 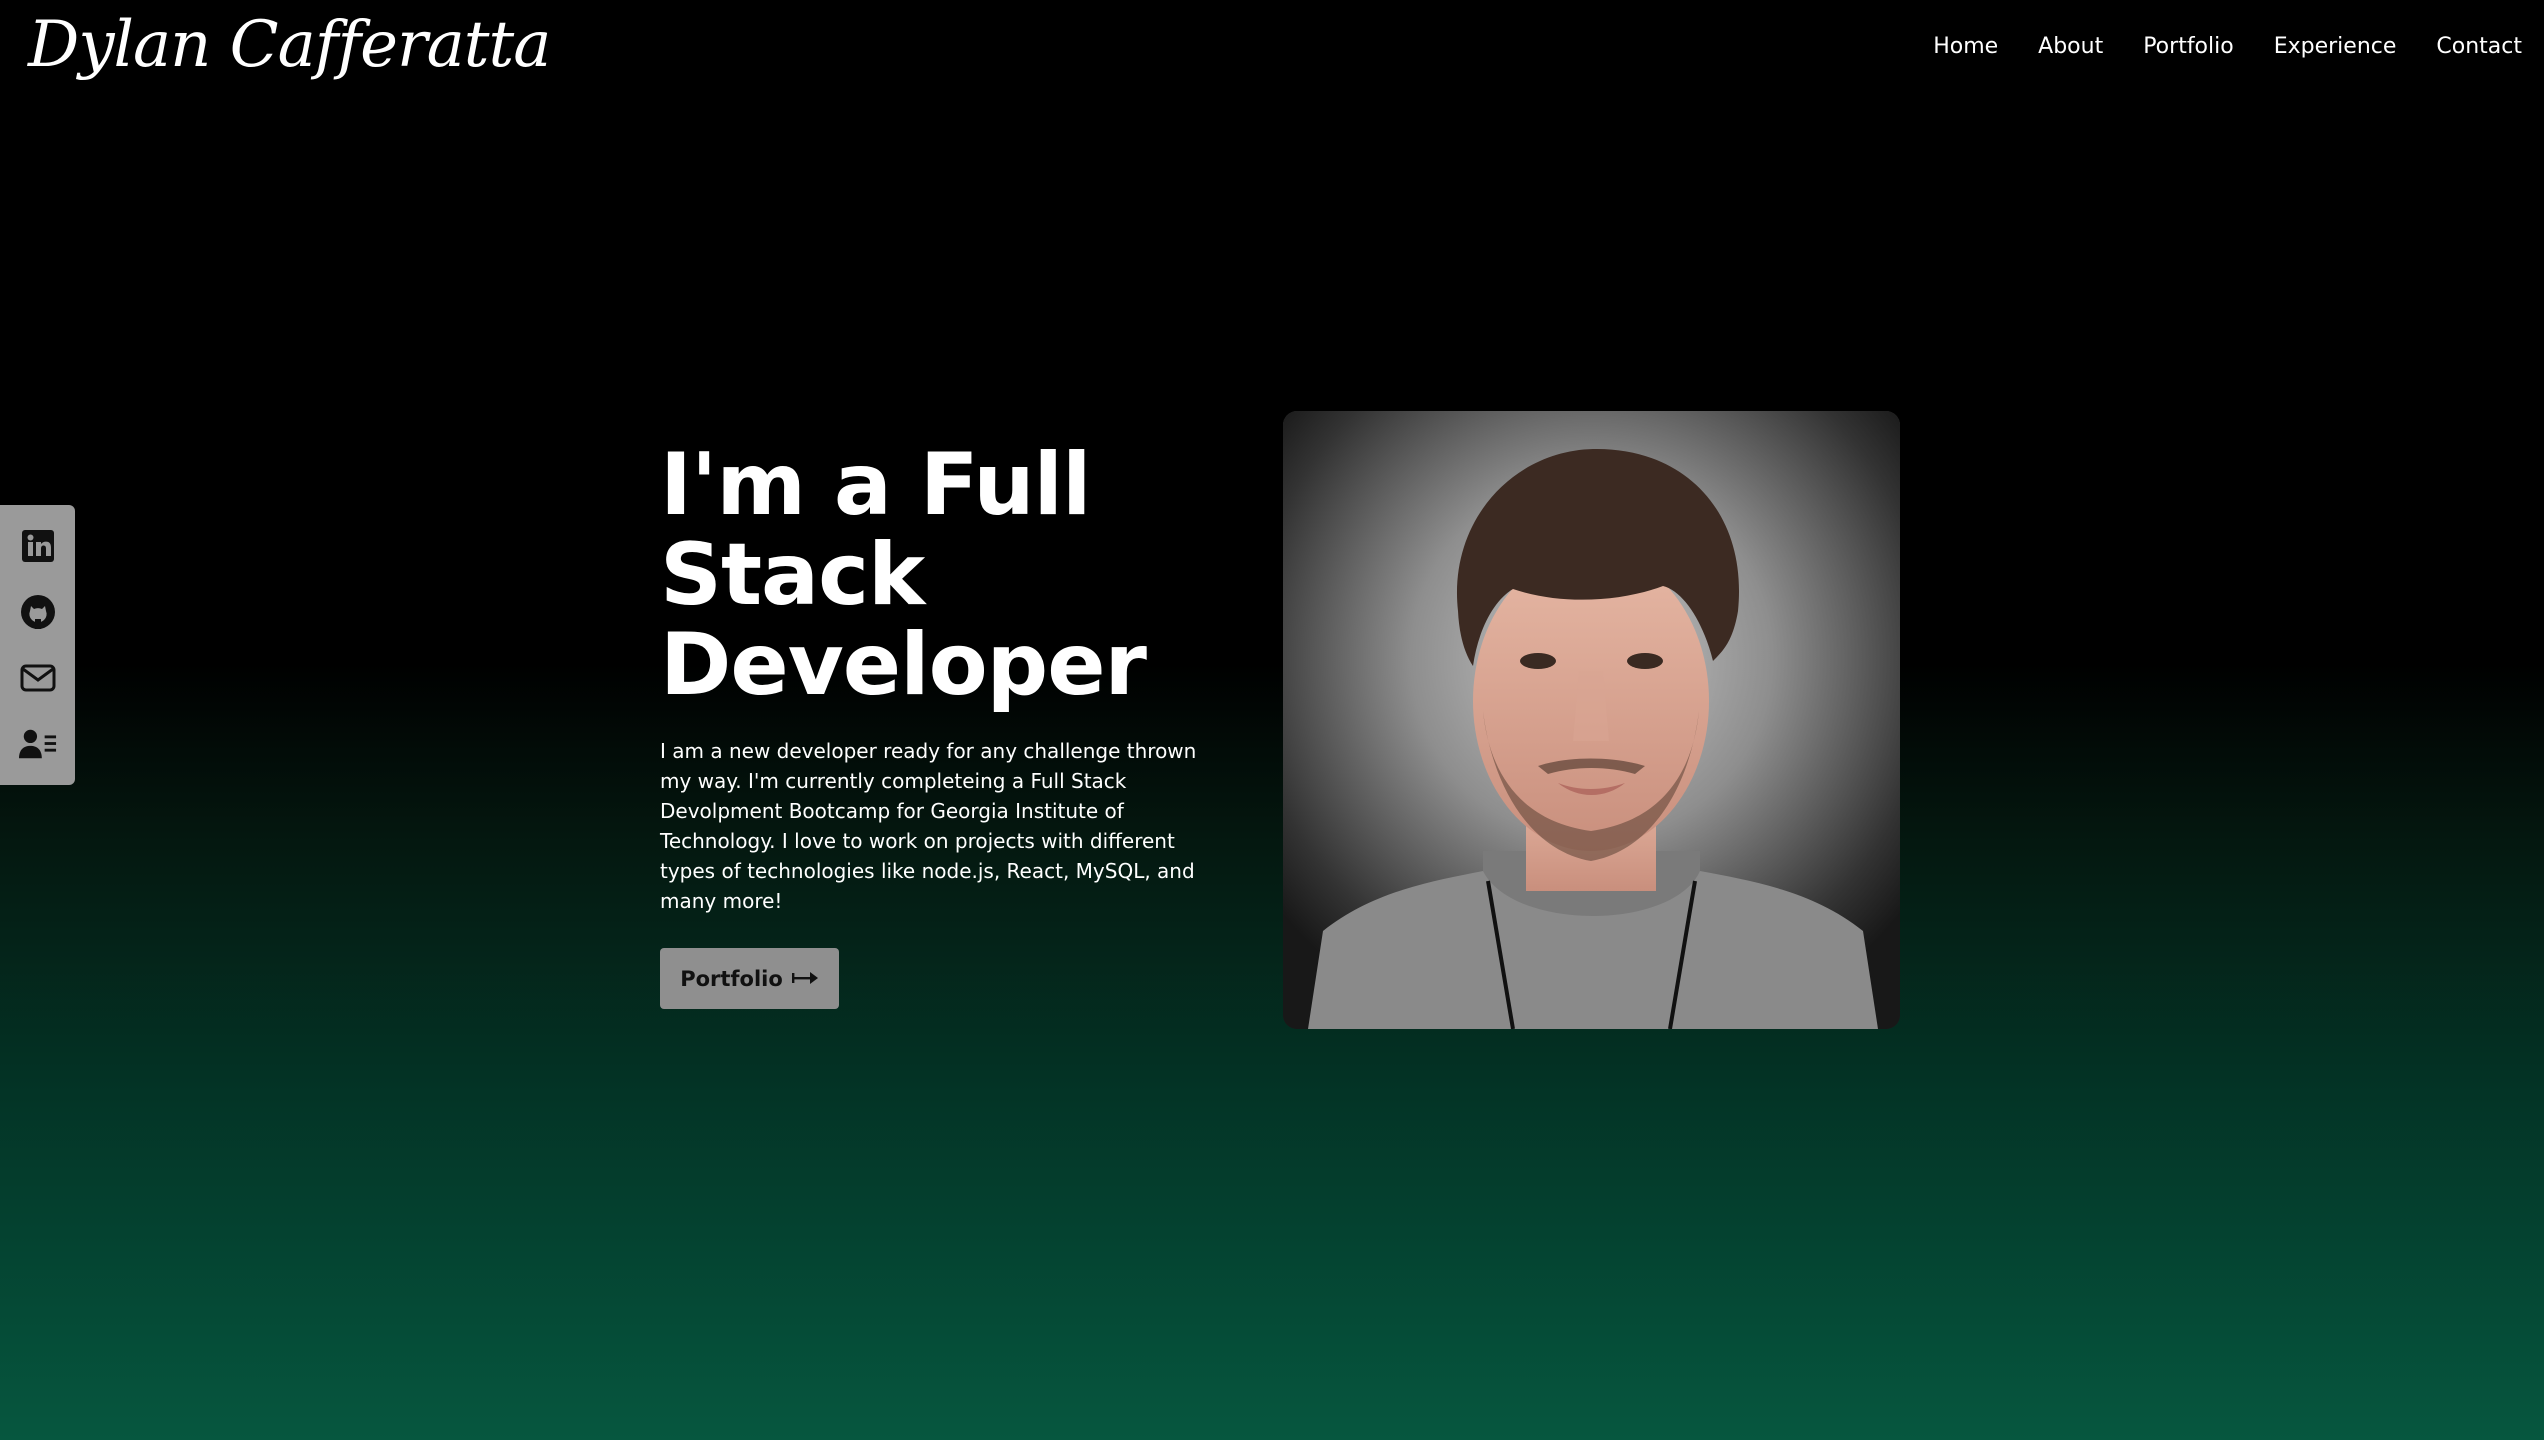 What do you see at coordinates (2335, 46) in the screenshot?
I see `nav-experience-link: Experience` at bounding box center [2335, 46].